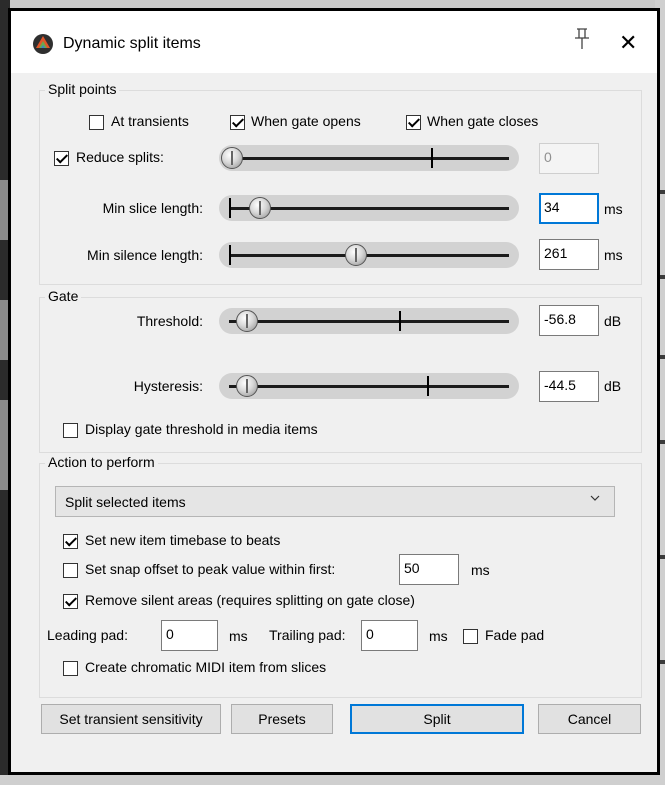  Describe the element at coordinates (628, 43) in the screenshot. I see `close-icon: ✕` at that location.